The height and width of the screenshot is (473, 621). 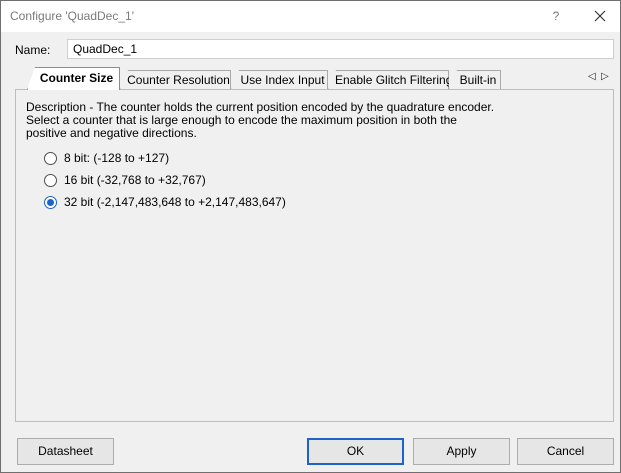 What do you see at coordinates (65, 451) in the screenshot?
I see `datasheet-button: Datasheet` at bounding box center [65, 451].